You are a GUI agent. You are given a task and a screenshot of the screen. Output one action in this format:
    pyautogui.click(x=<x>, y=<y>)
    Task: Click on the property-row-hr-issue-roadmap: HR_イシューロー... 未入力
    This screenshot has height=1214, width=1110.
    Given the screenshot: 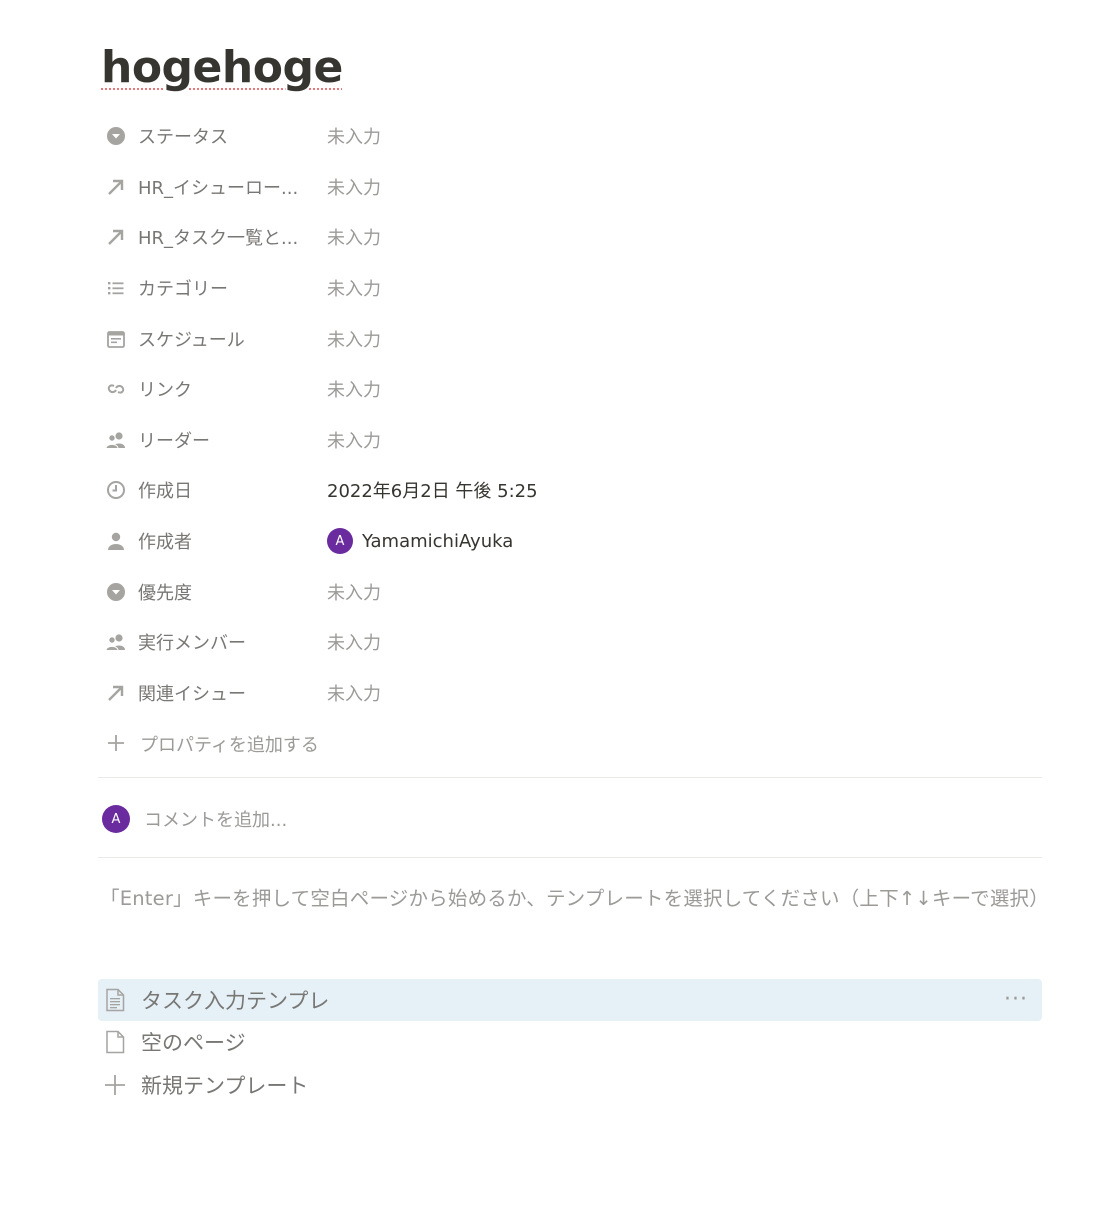 What is the action you would take?
    pyautogui.click(x=570, y=187)
    